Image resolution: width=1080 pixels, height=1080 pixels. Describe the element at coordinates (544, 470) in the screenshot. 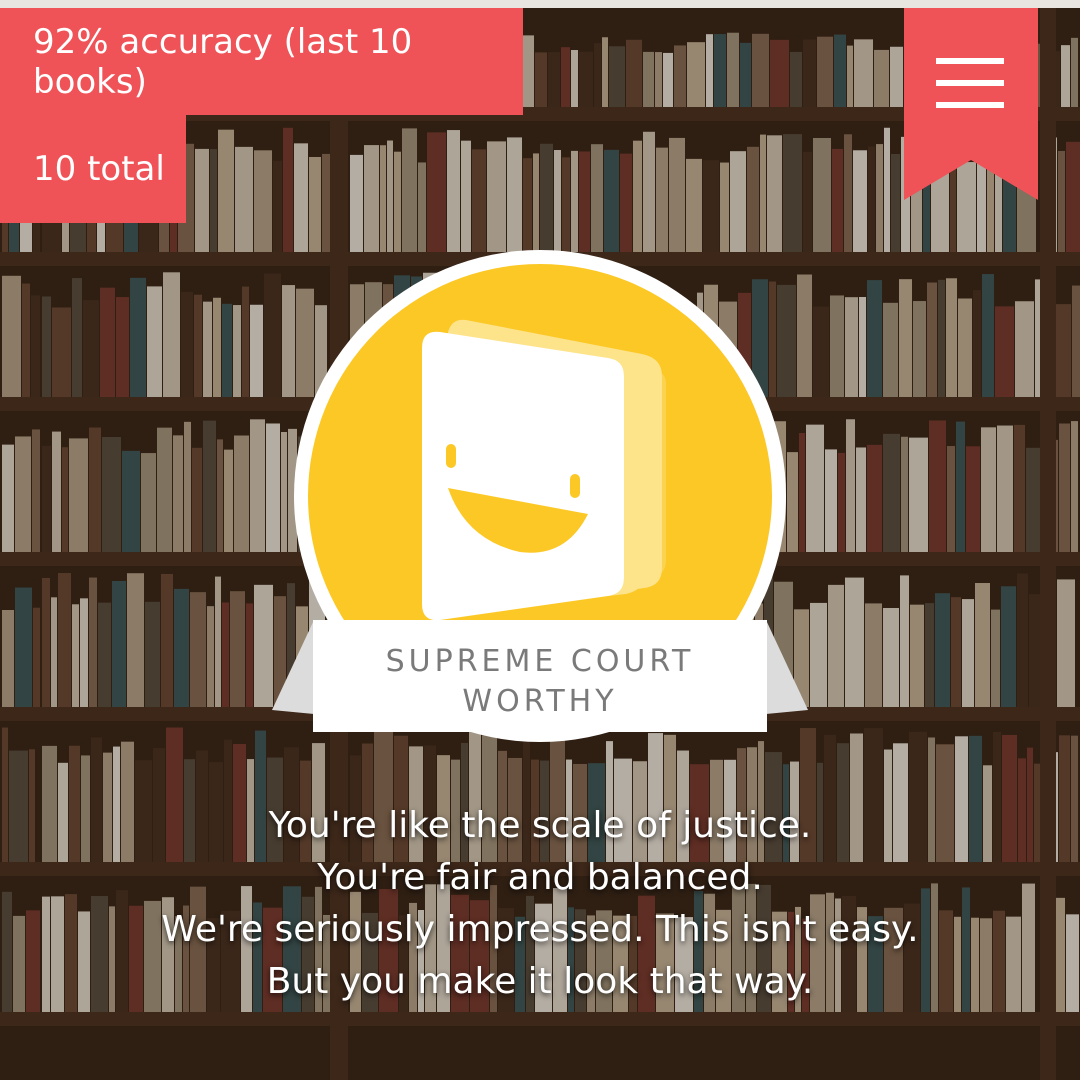

I see `smiling-book-icon` at that location.